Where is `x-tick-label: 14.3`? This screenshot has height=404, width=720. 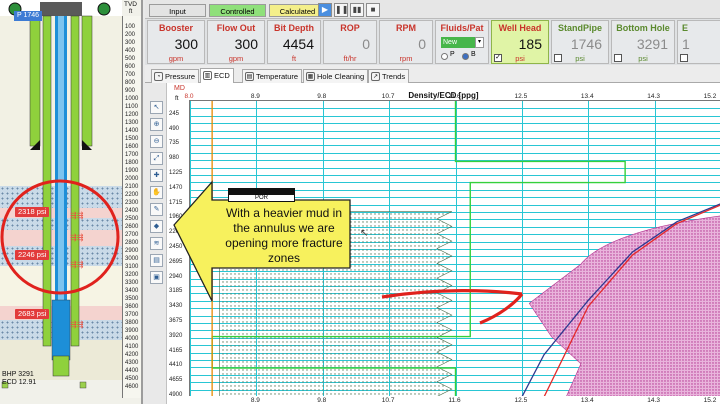
x-tick-label: 14.3 is located at coordinates (653, 96).